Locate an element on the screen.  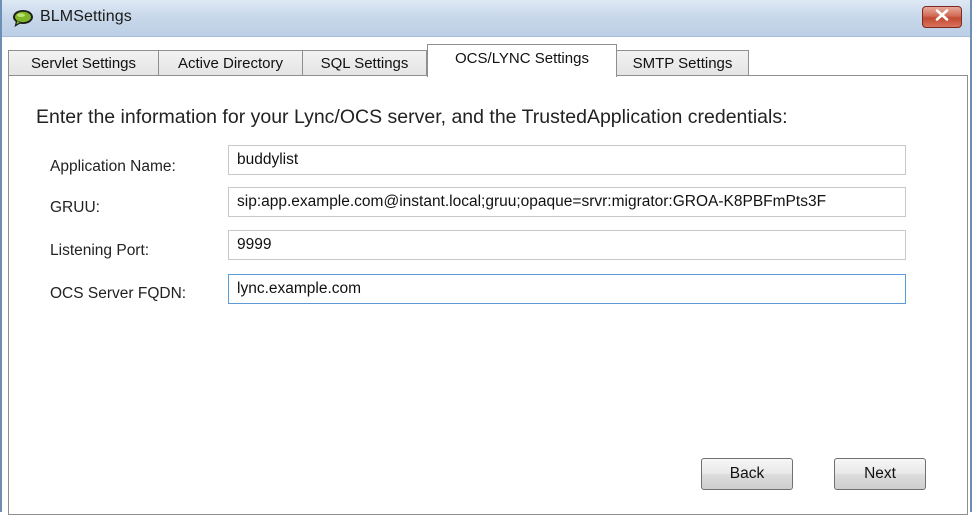
tab-active-directory: Active Directory is located at coordinates (230, 63).